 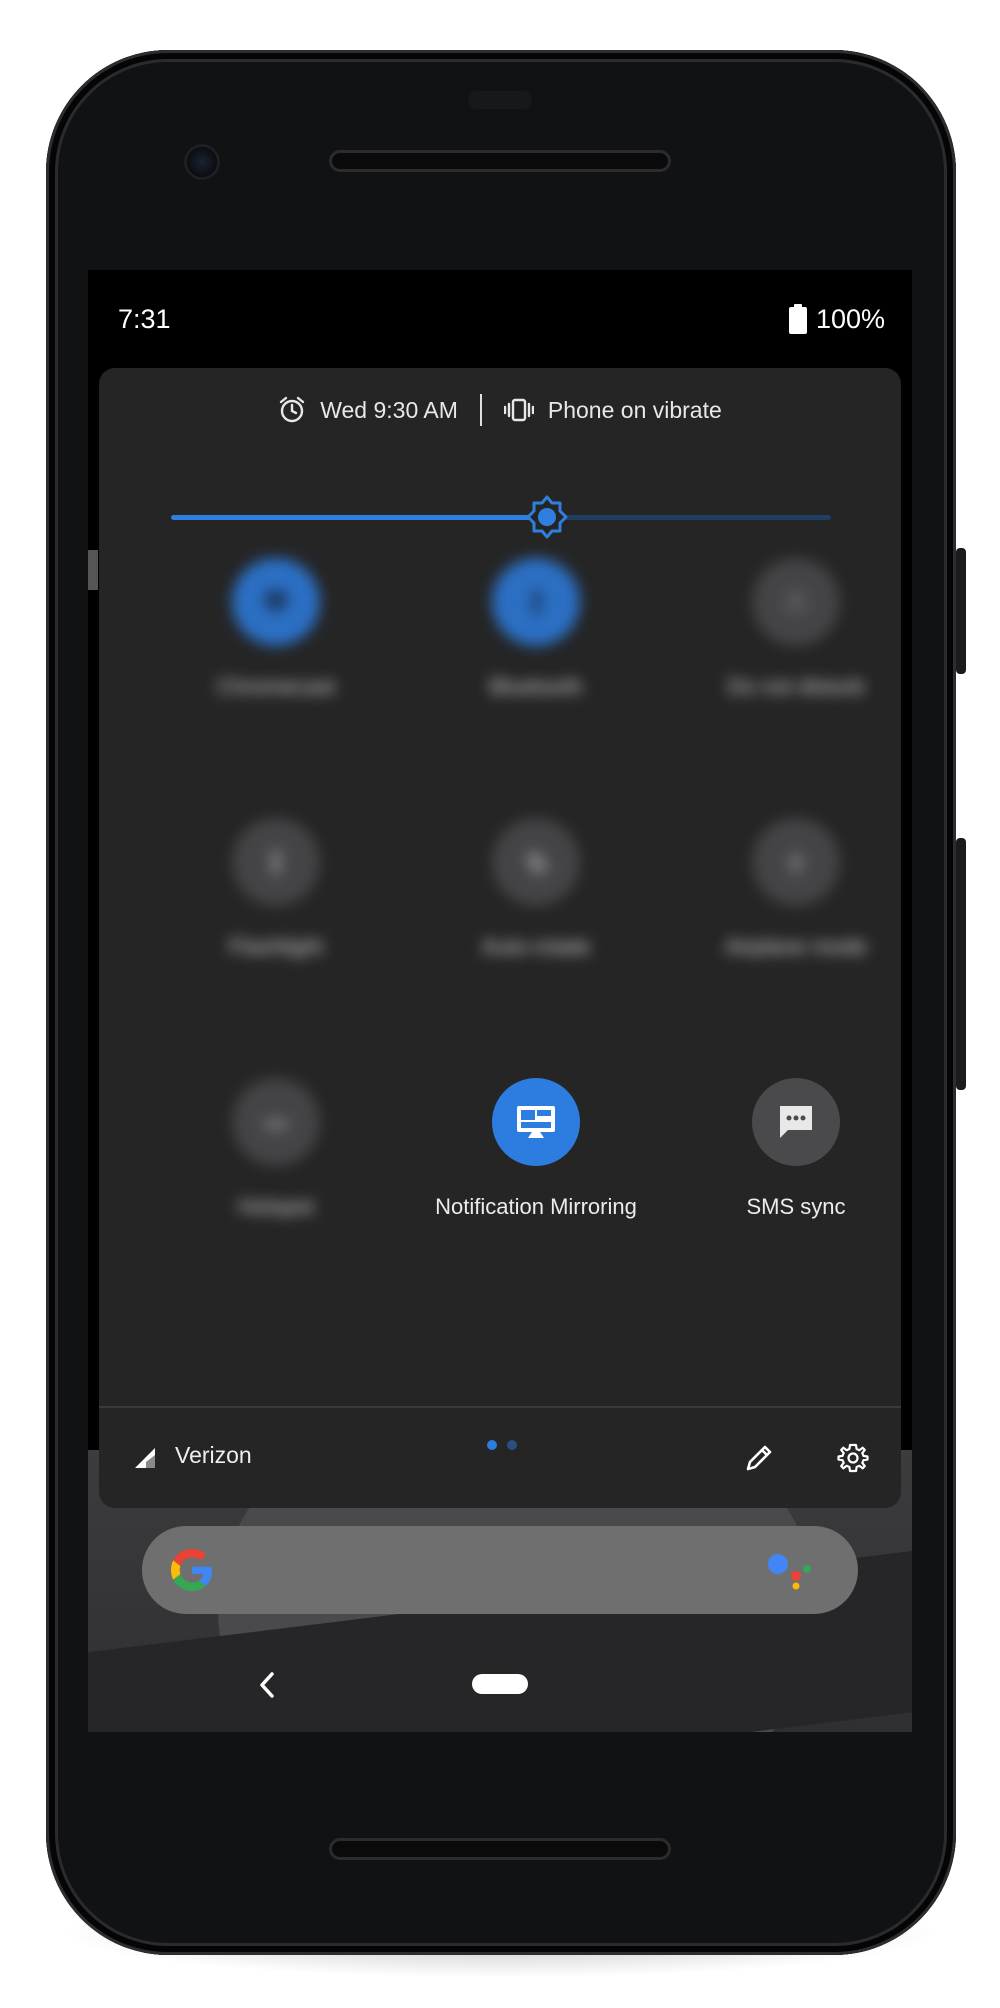 I want to click on tile-label: Airplane mode, so click(x=796, y=946).